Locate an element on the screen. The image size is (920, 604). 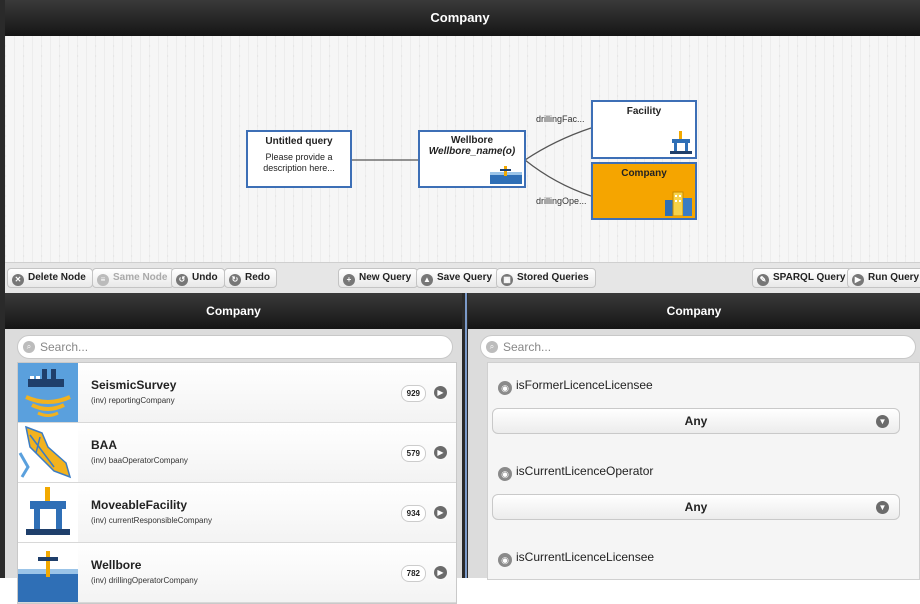
list-item-count: 934 is located at coordinates (413, 513).